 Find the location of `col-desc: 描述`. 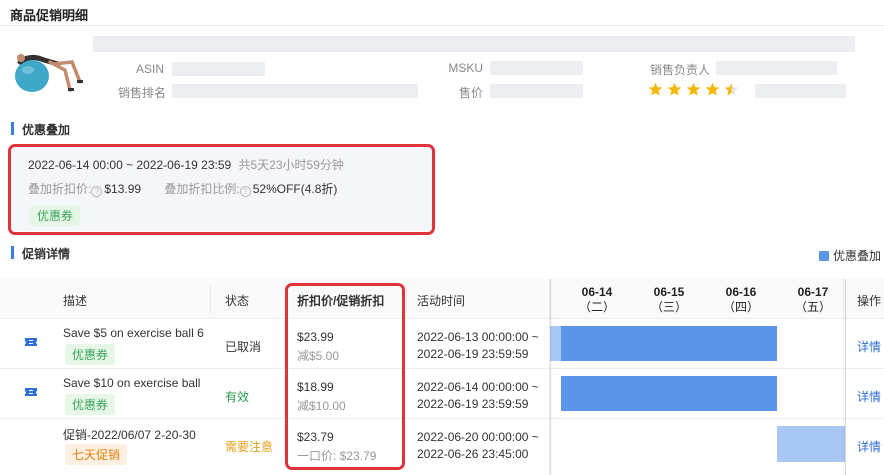

col-desc: 描述 is located at coordinates (75, 301).